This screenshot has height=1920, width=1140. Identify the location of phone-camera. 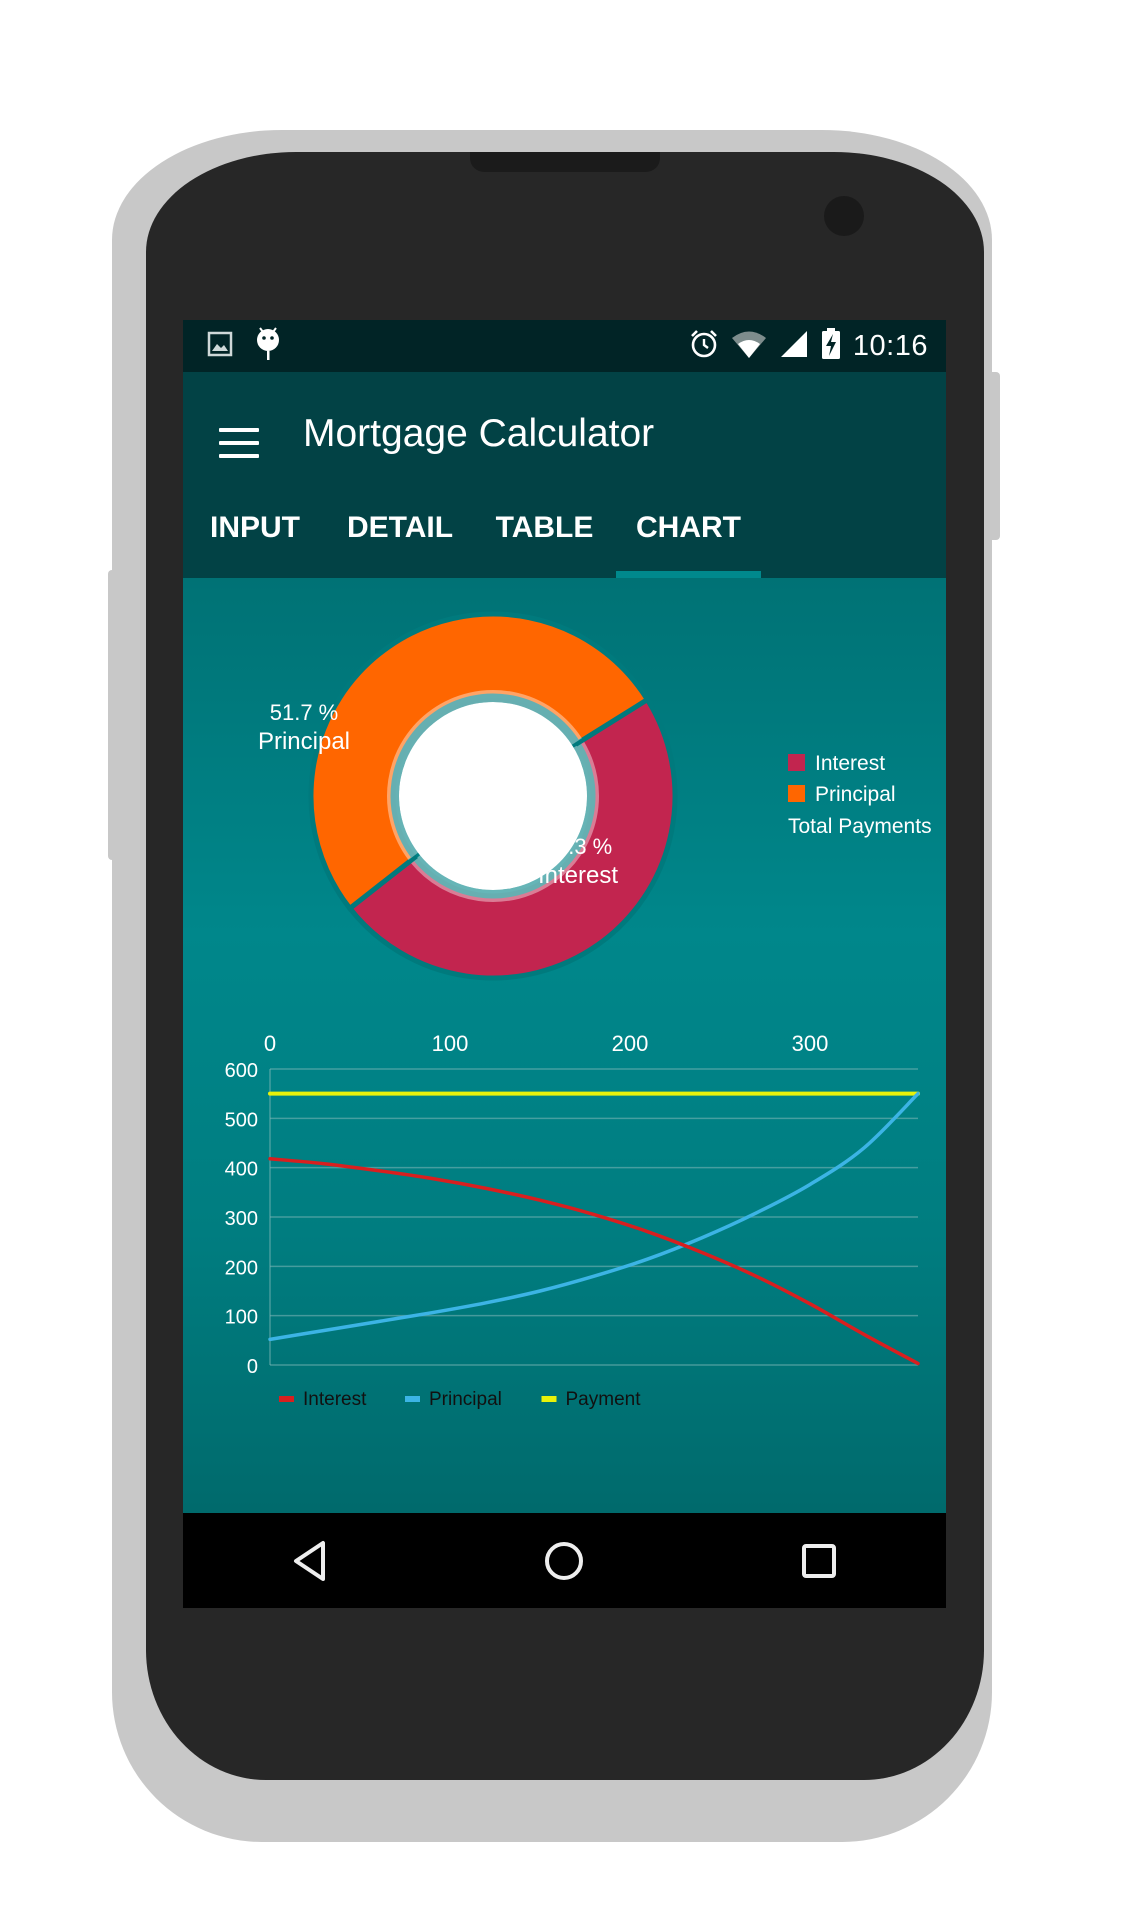
(844, 216).